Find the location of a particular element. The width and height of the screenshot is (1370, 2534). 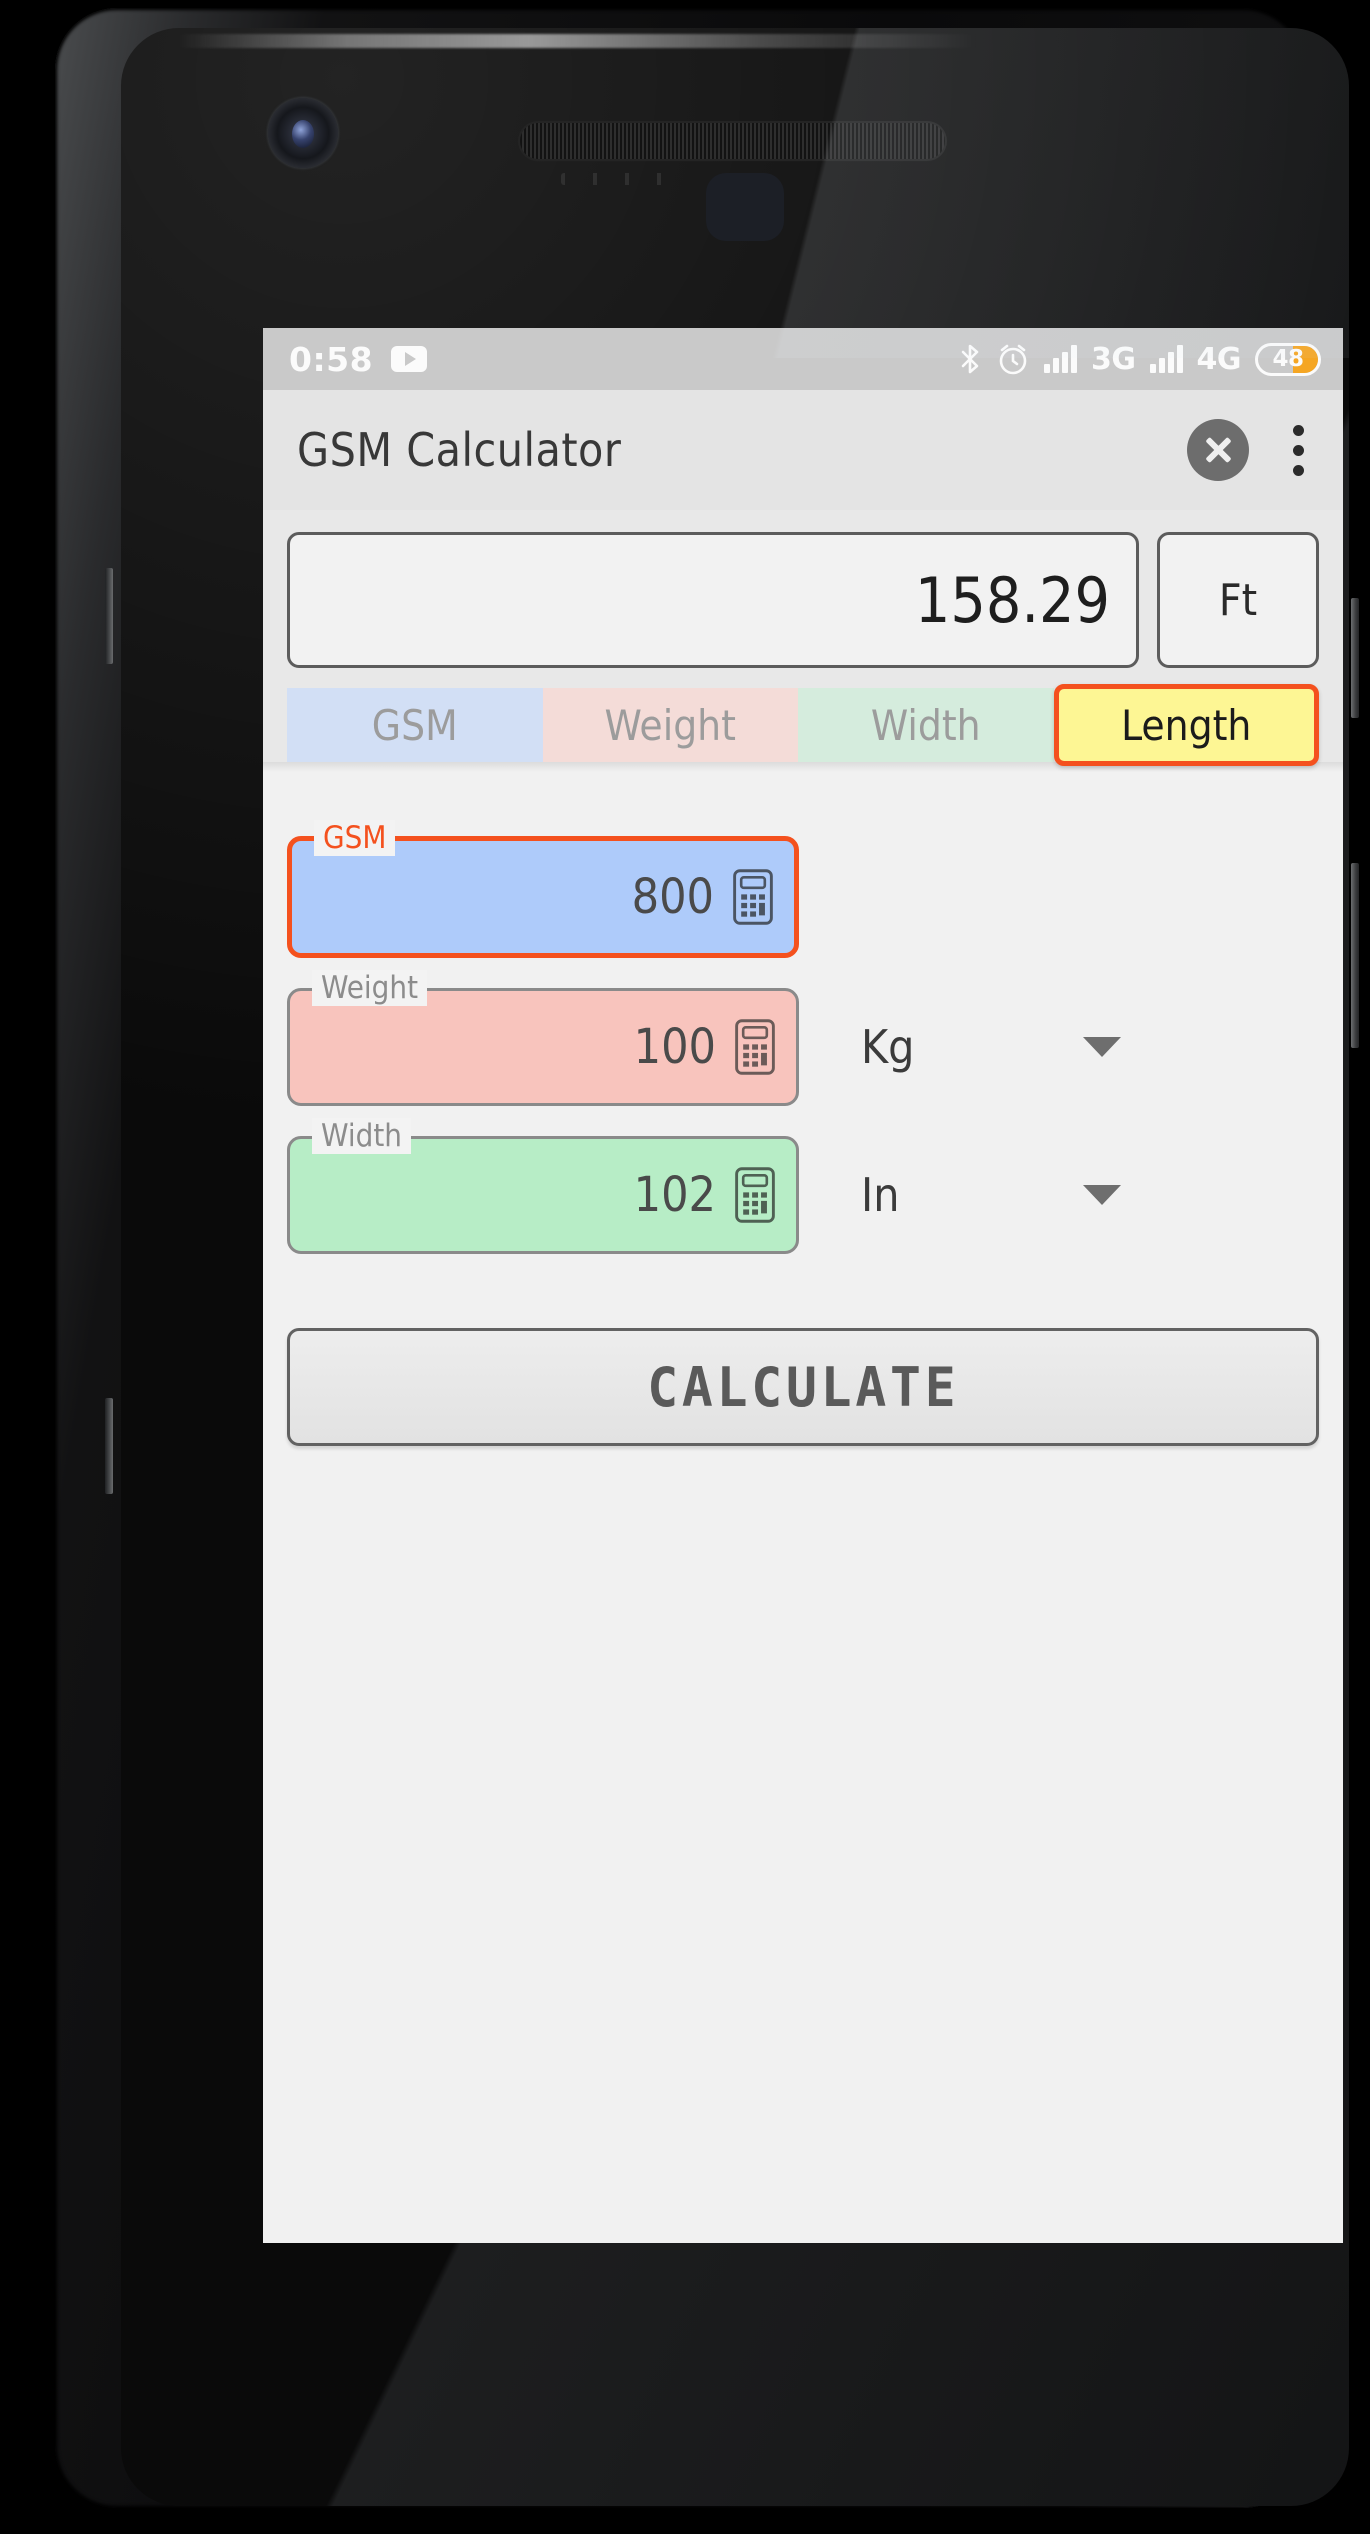

width-unit-value: In is located at coordinates (880, 1195).